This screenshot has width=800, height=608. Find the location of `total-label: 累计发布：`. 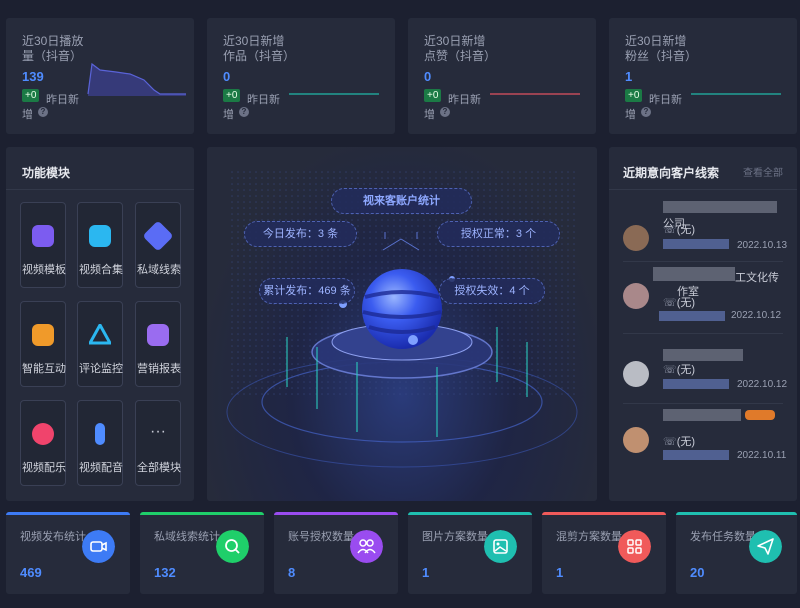

total-label: 累计发布： is located at coordinates (291, 291).